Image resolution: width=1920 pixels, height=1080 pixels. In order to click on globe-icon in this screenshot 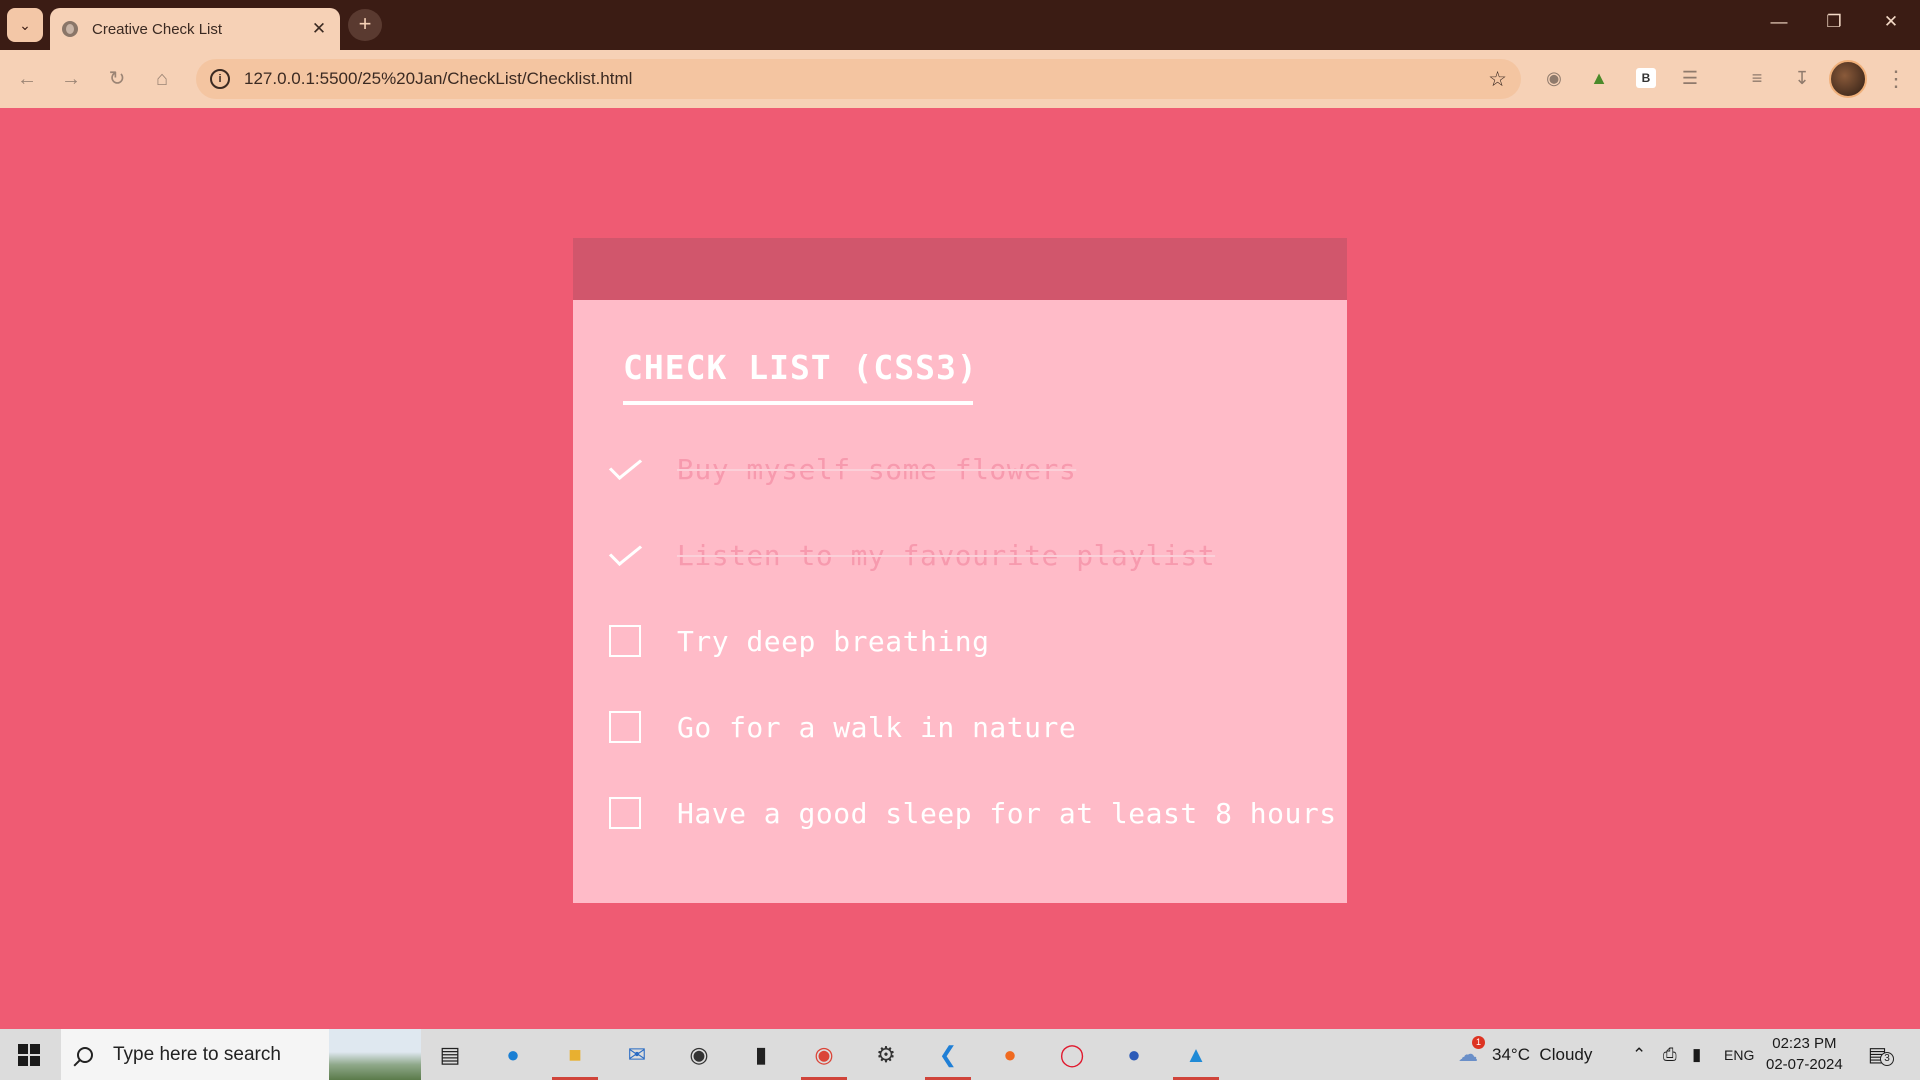, I will do `click(70, 29)`.